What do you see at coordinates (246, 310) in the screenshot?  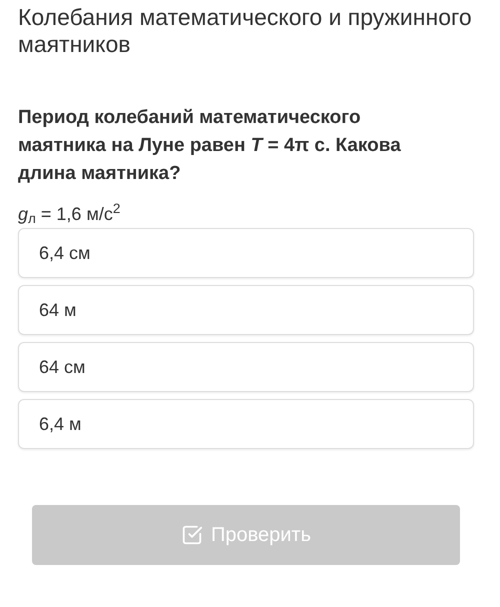 I see `answer-option: 64 м` at bounding box center [246, 310].